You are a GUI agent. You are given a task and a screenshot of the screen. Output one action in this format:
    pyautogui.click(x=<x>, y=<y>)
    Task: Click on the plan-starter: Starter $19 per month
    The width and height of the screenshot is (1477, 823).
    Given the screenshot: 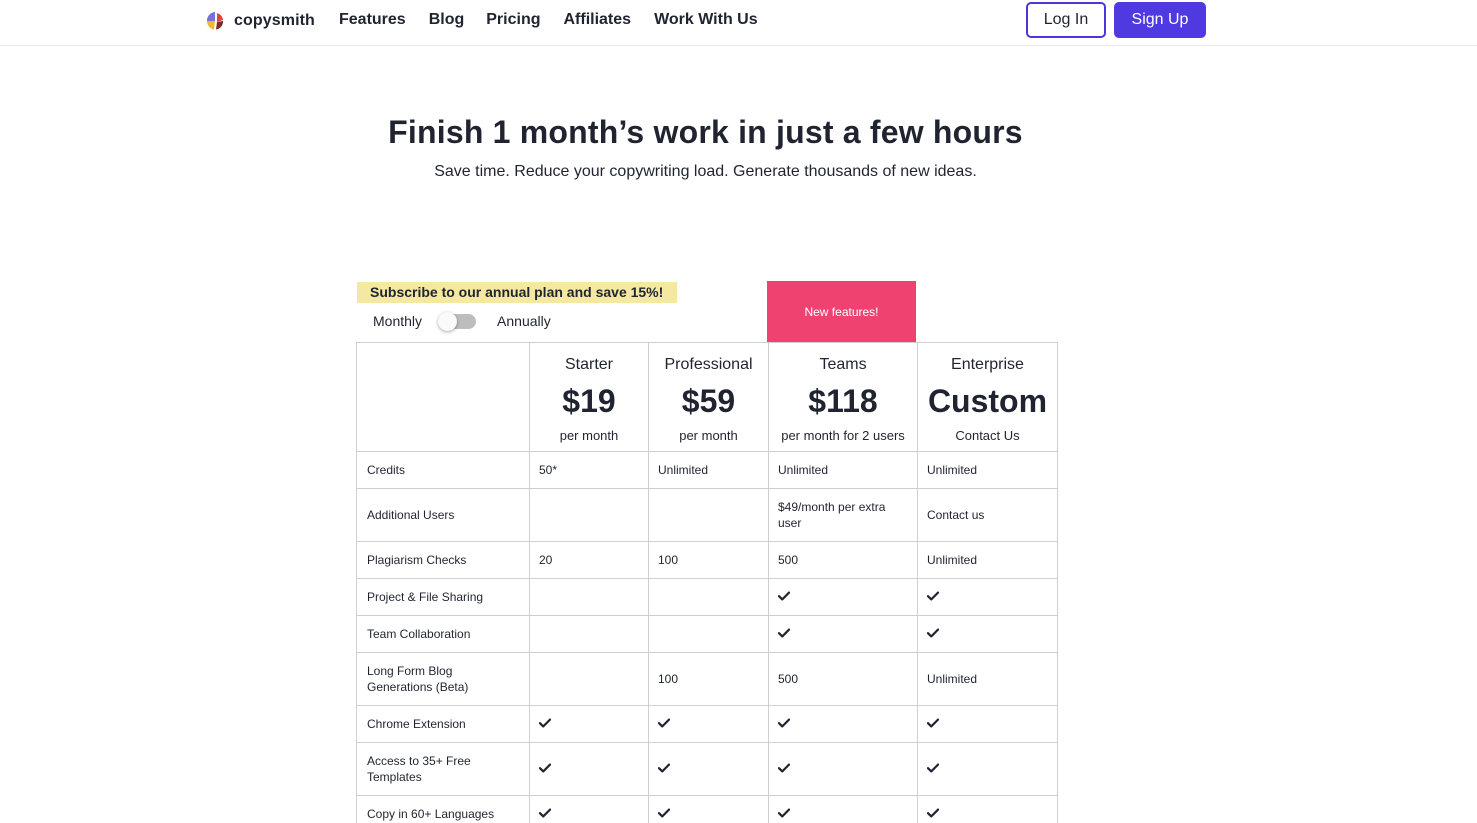 What is the action you would take?
    pyautogui.click(x=589, y=397)
    